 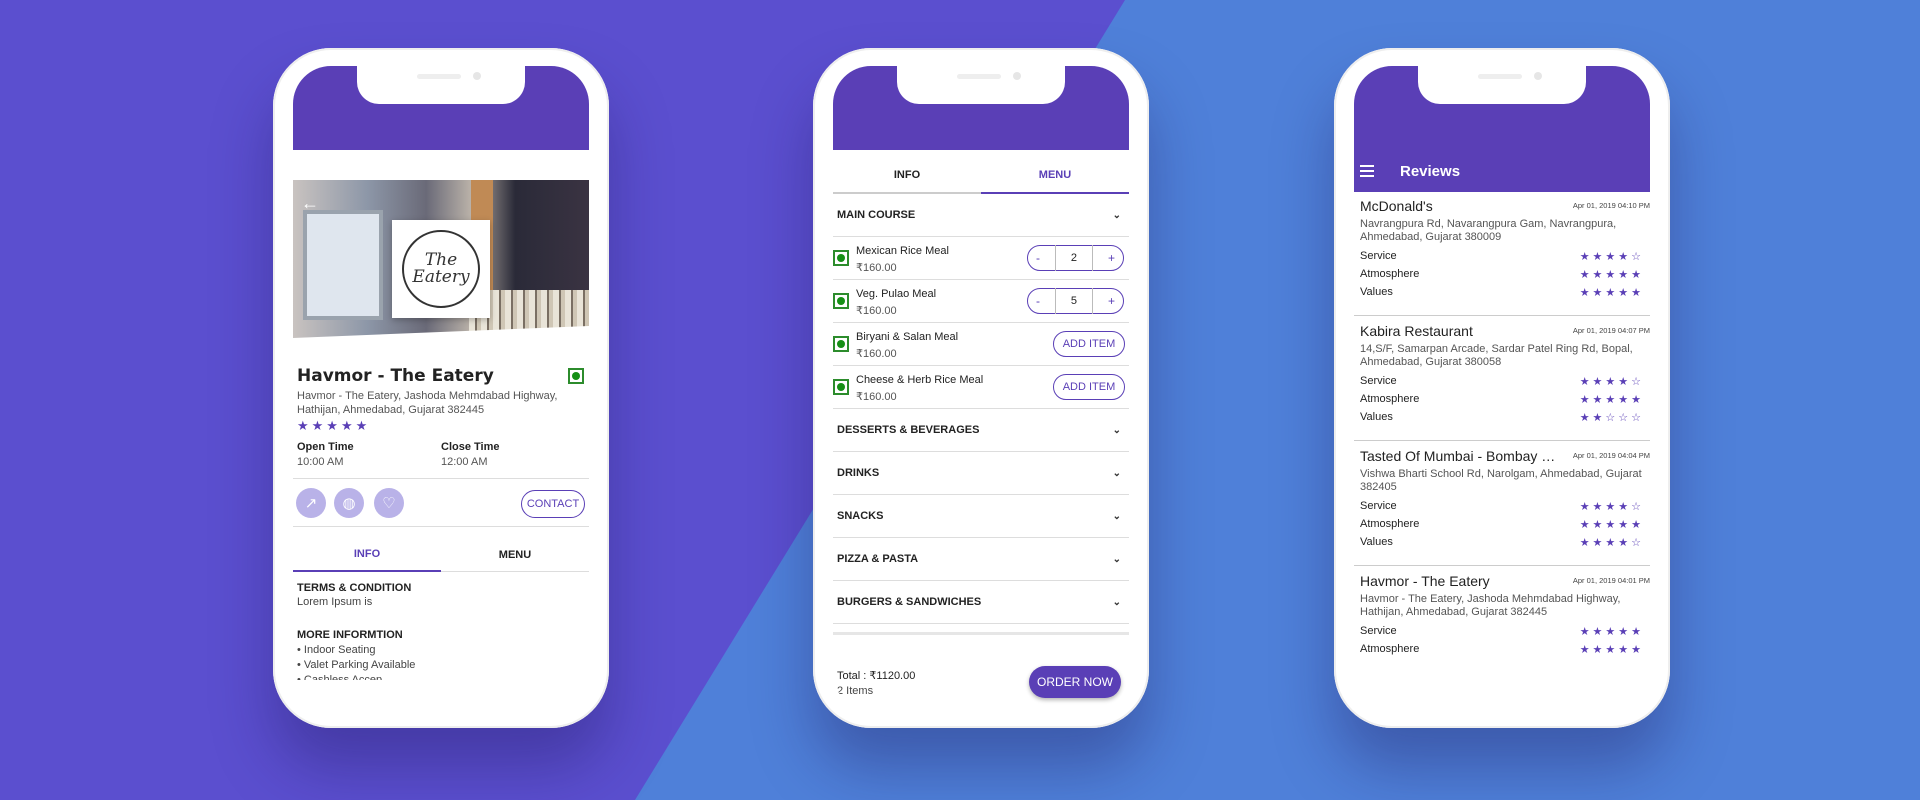 I want to click on close-time: Close Time 12:00 AM, so click(x=470, y=454).